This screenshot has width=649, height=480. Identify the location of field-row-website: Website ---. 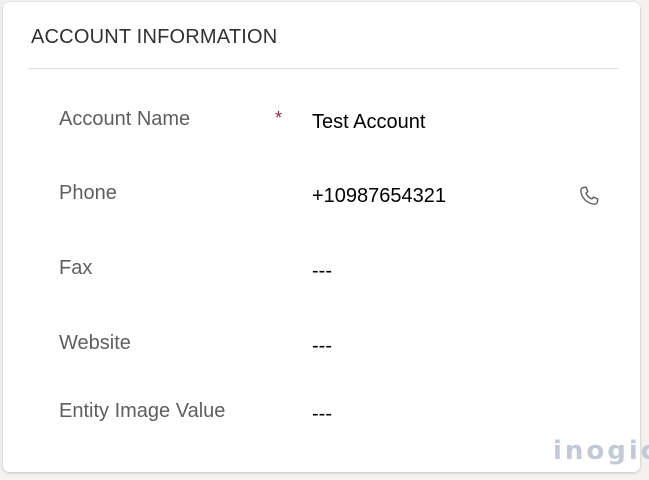
(321, 346).